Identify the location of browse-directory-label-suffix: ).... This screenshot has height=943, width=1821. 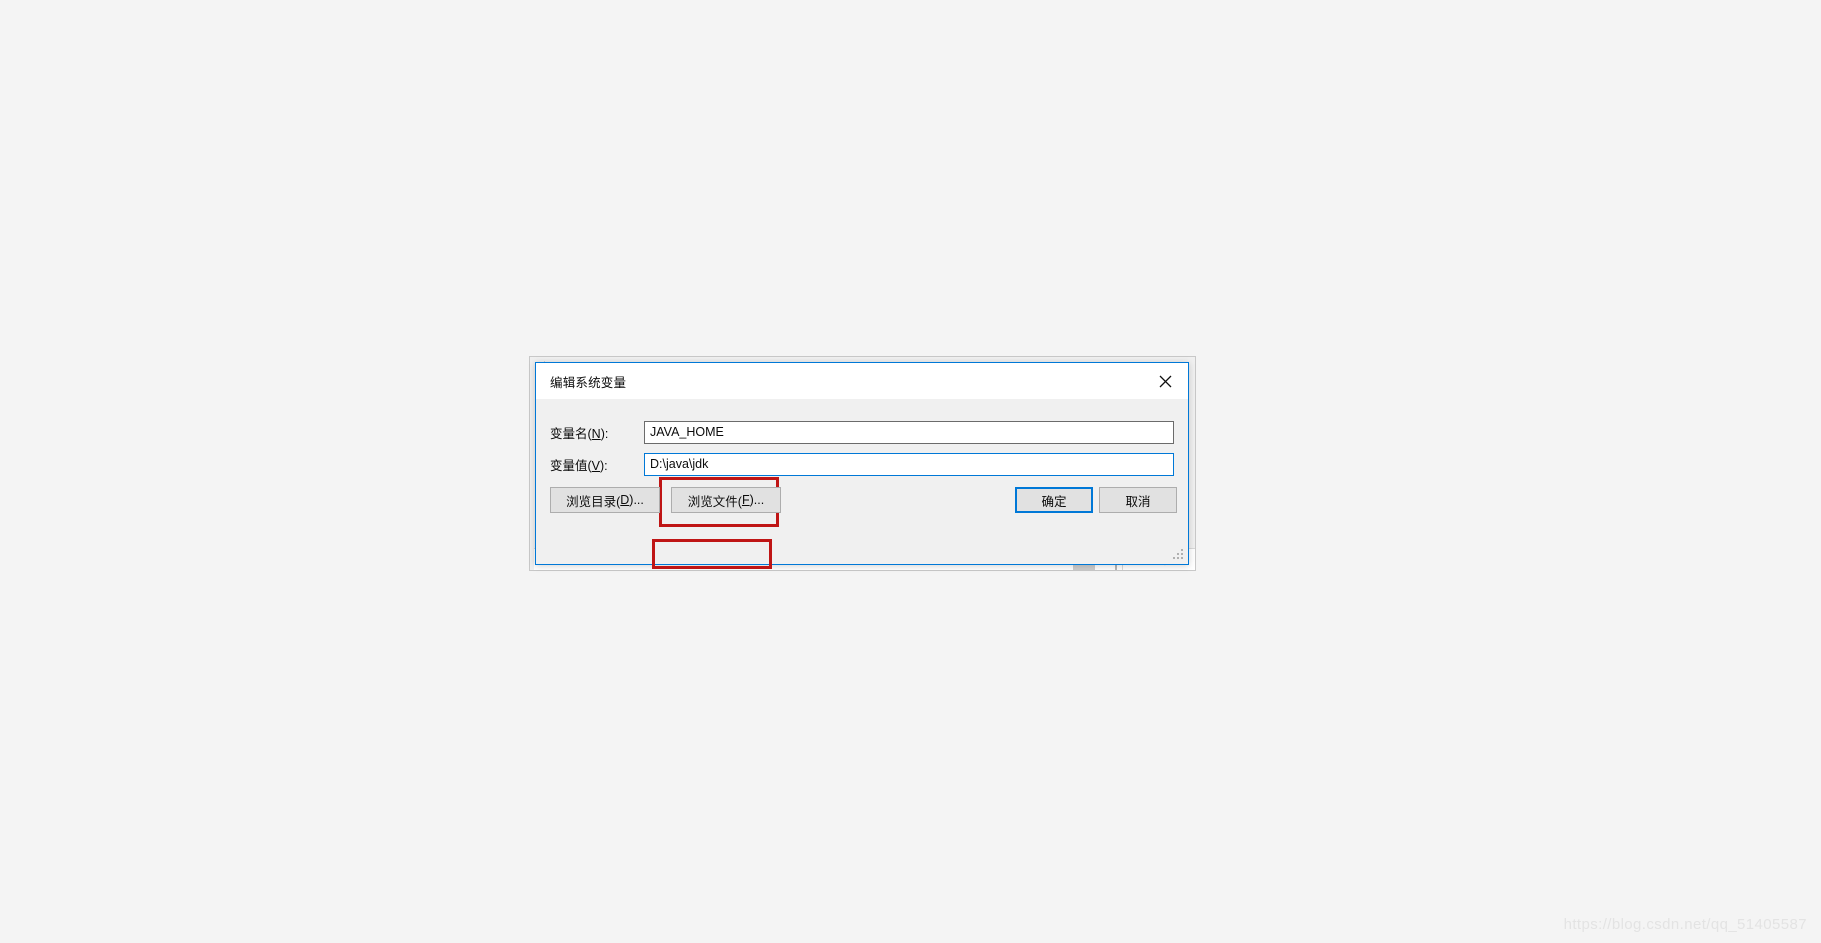
(636, 500).